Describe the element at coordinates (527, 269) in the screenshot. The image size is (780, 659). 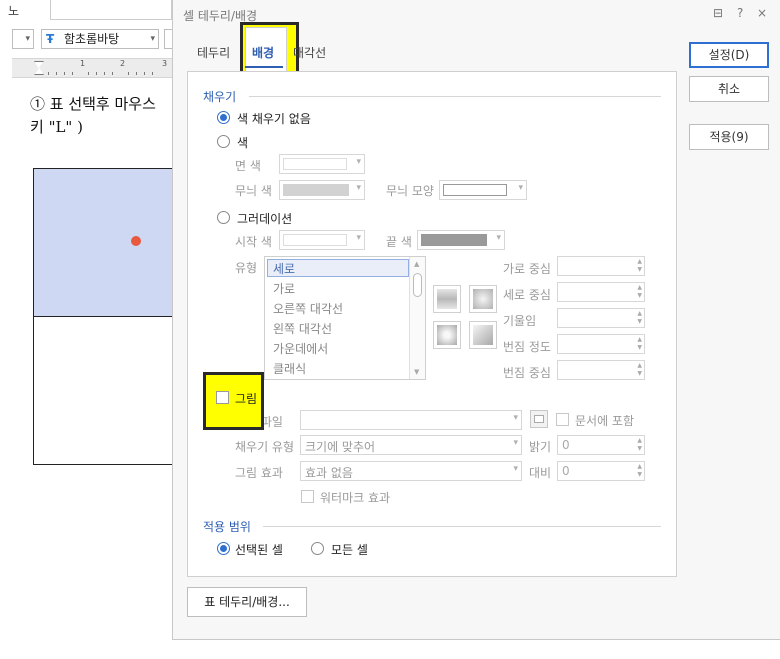
I see `horizontal-center-label: 가로 중심` at that location.